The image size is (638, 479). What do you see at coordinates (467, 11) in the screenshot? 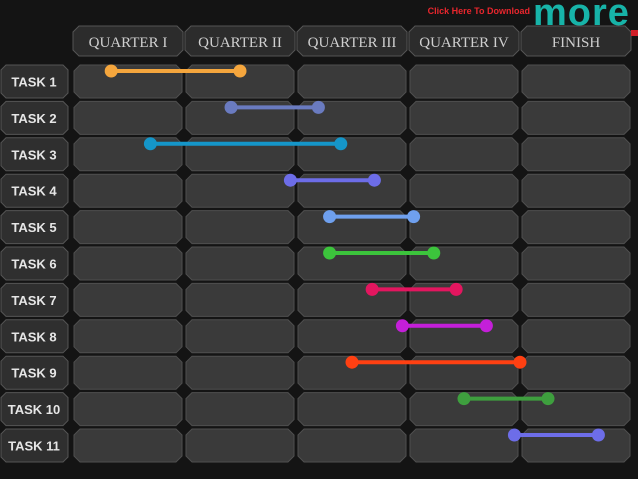
I see `download-link: Click Here To Download` at bounding box center [467, 11].